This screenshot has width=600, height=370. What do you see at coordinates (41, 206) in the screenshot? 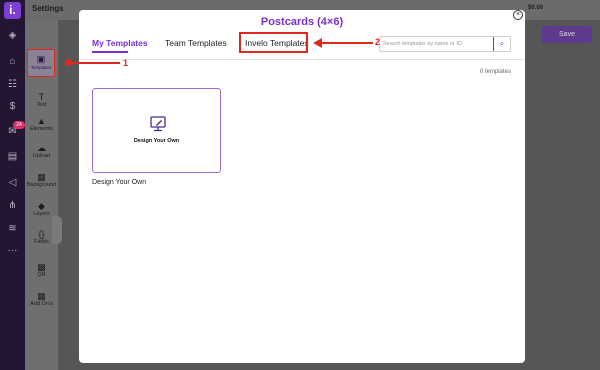
I see `stack-icon: ◆` at bounding box center [41, 206].